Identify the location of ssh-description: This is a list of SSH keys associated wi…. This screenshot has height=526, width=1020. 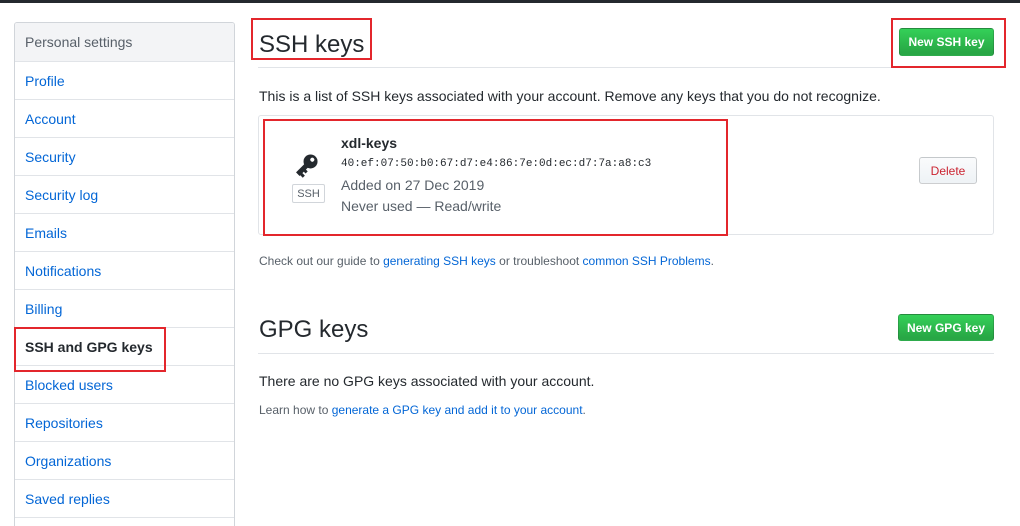
(570, 96).